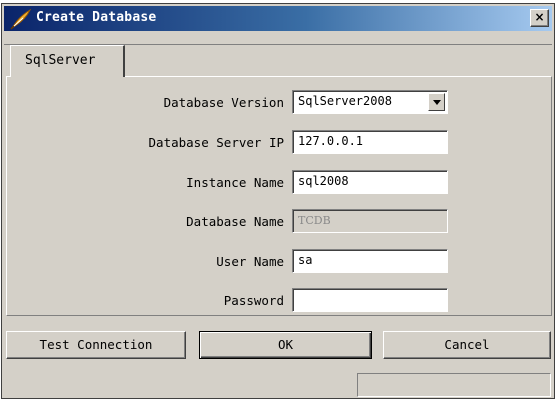 Image resolution: width=557 pixels, height=399 pixels. Describe the element at coordinates (60, 60) in the screenshot. I see `tab-label: SqlServer` at that location.